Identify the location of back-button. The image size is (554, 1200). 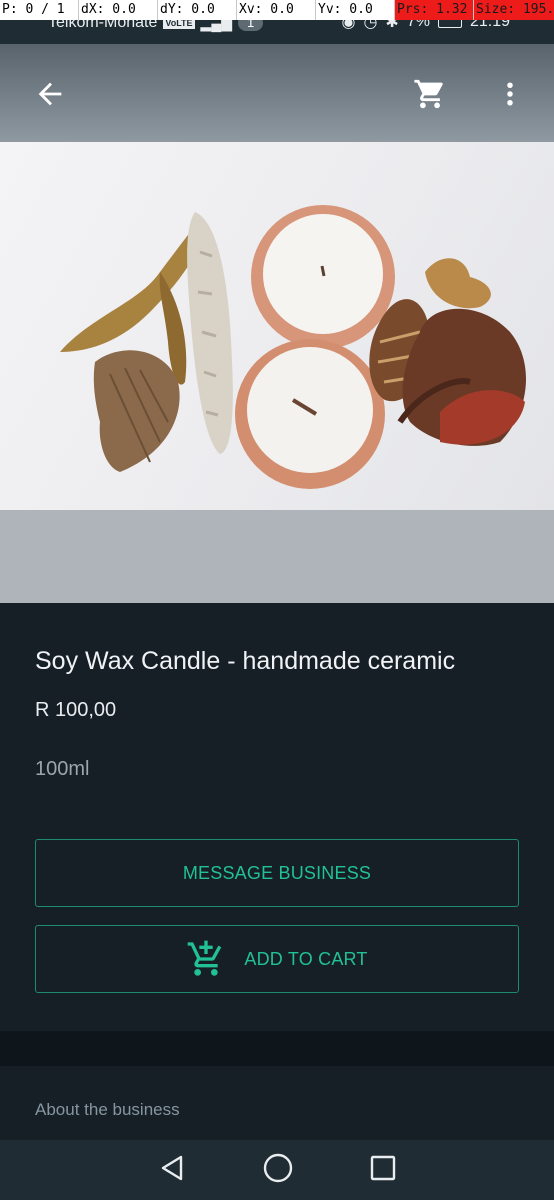
(50, 94).